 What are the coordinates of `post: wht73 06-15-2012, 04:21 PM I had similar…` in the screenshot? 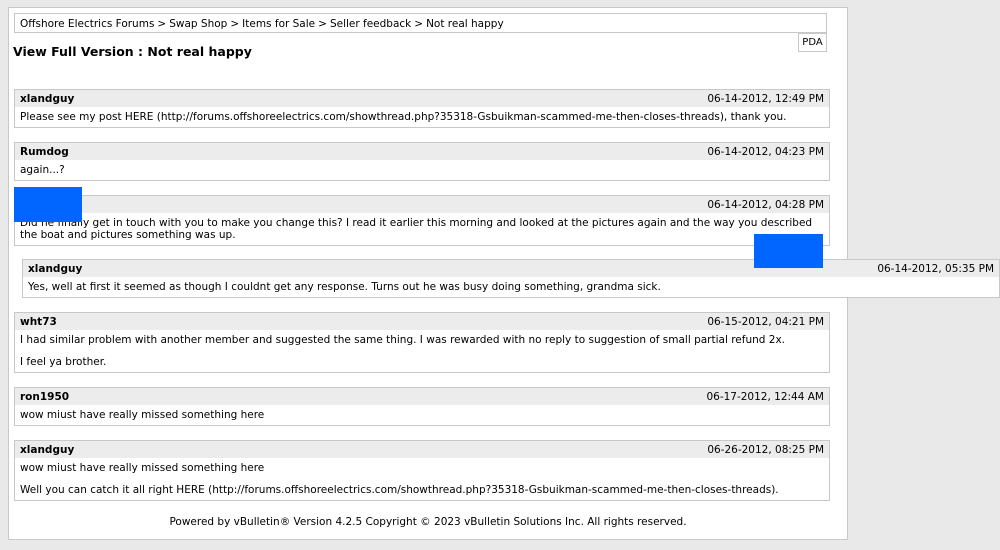 It's located at (422, 342).